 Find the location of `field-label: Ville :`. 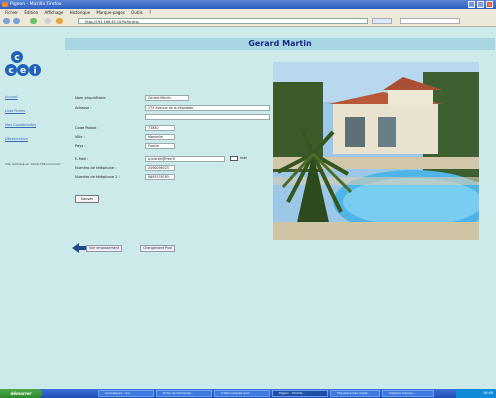

field-label: Ville : is located at coordinates (80, 137).